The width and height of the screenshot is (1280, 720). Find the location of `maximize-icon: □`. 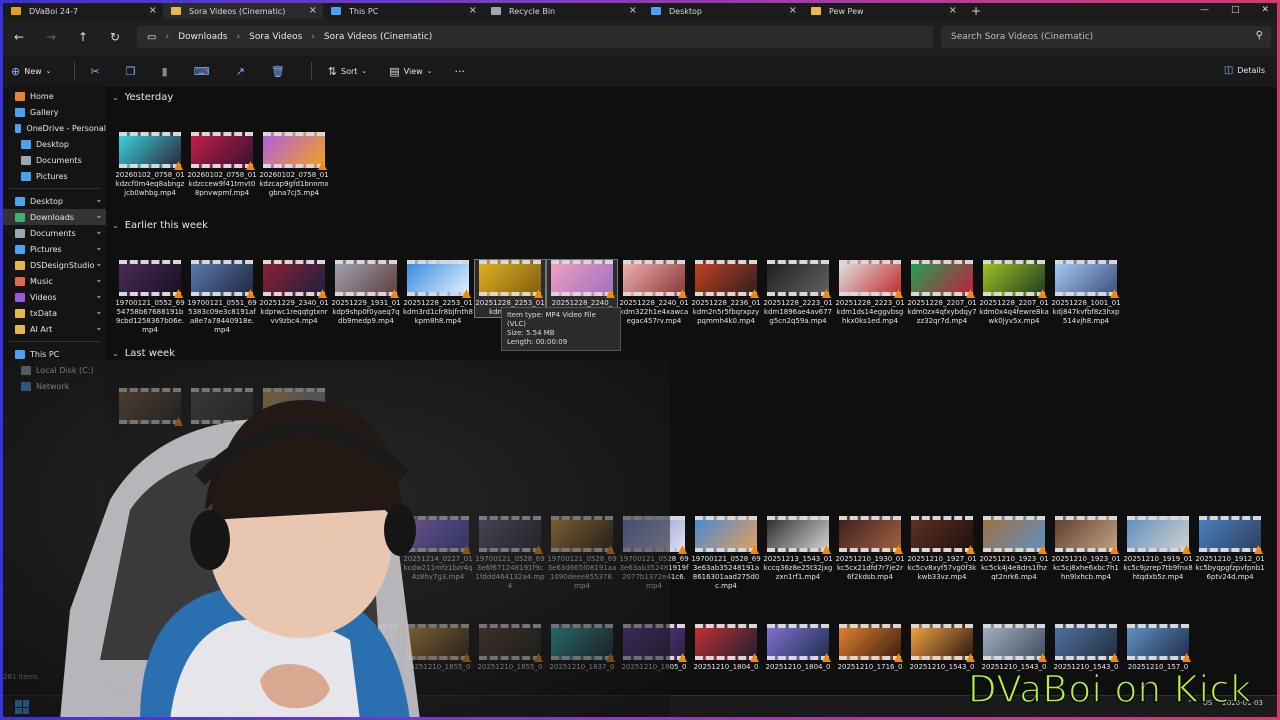

maximize-icon: □ is located at coordinates (1235, 10).